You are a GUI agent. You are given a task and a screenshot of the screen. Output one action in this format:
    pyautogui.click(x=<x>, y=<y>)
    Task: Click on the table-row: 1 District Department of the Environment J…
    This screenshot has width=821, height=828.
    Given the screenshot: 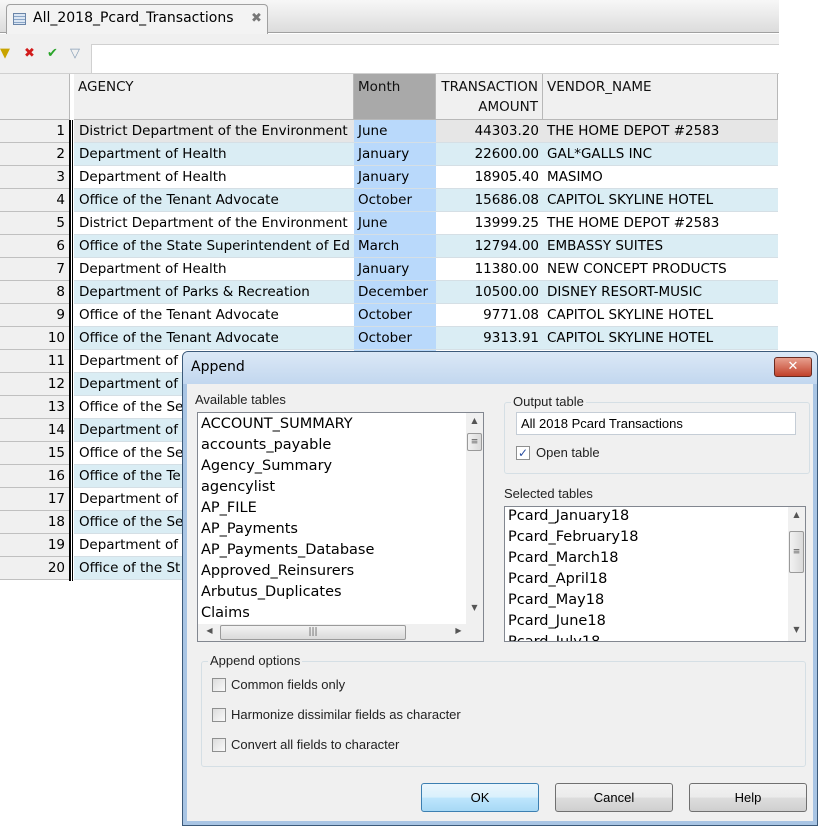 What is the action you would take?
    pyautogui.click(x=389, y=131)
    